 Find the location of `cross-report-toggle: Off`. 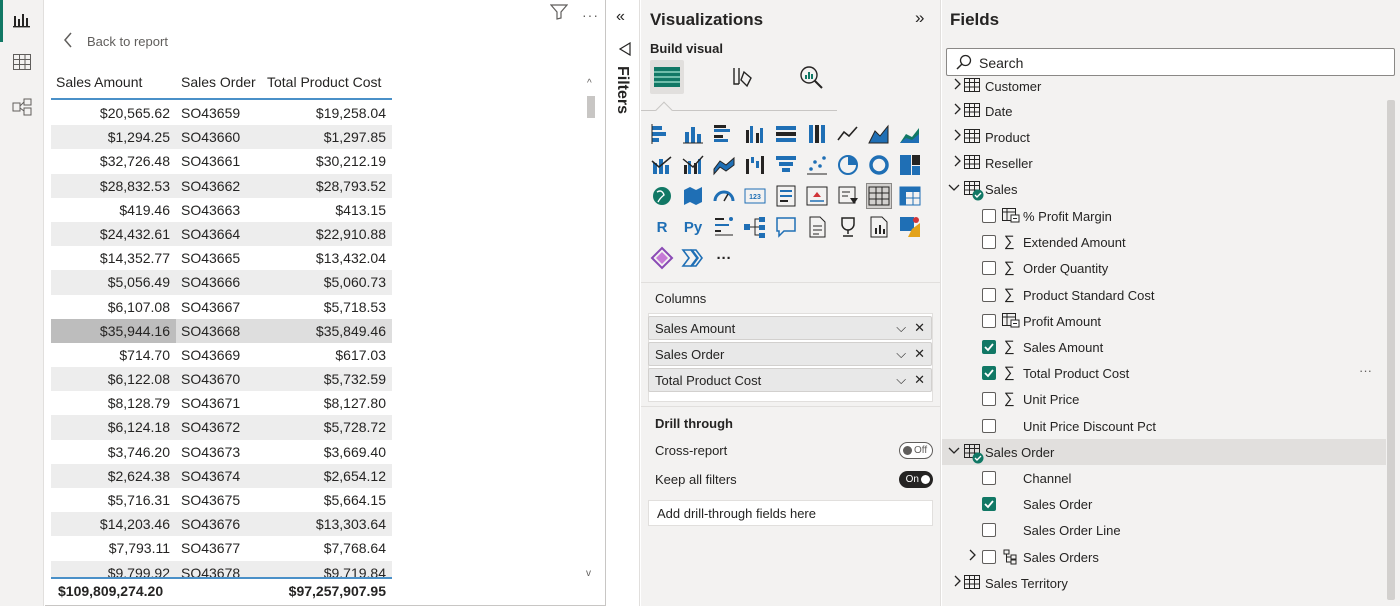

cross-report-toggle: Off is located at coordinates (916, 450).